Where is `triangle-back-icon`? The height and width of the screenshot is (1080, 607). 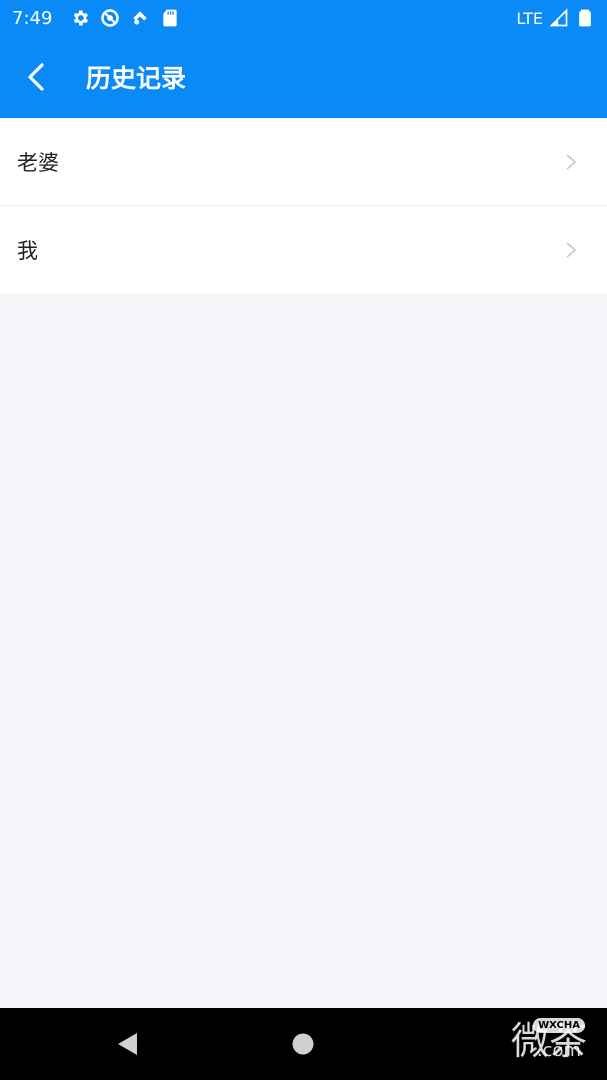 triangle-back-icon is located at coordinates (127, 1044).